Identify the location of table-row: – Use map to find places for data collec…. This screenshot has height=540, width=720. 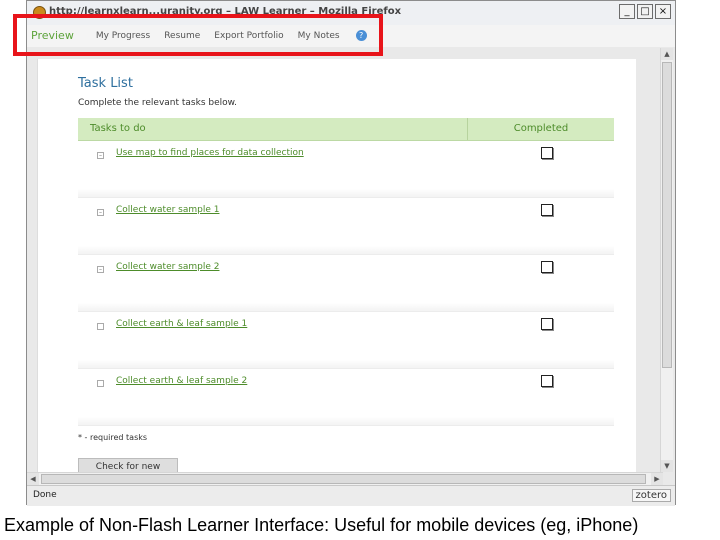
(346, 169).